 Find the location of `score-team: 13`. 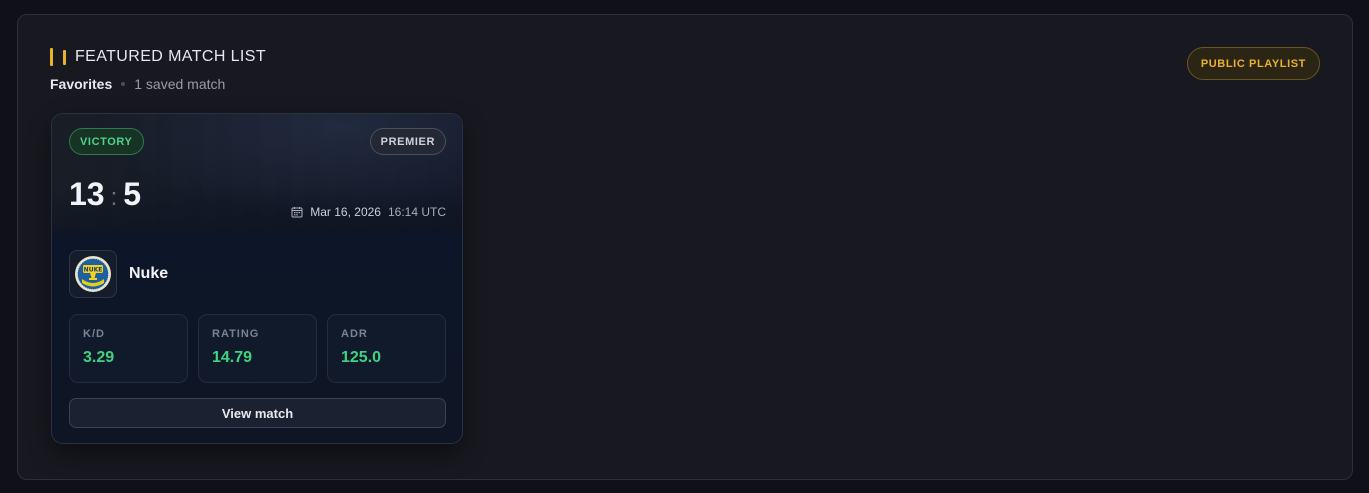

score-team: 13 is located at coordinates (87, 194).